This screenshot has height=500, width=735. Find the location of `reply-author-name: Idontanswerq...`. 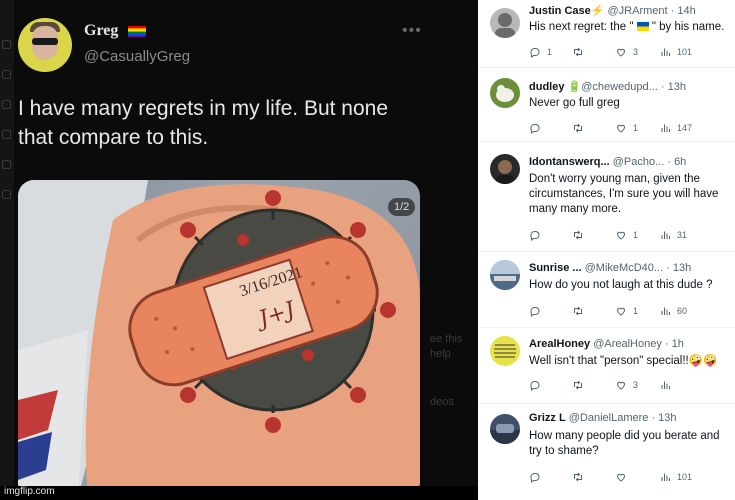

reply-author-name: Idontanswerq... is located at coordinates (569, 162).